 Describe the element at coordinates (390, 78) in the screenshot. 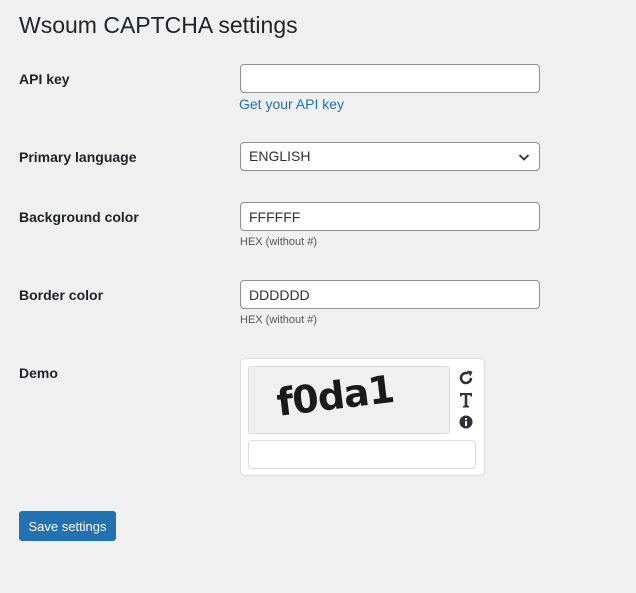

I see `api-key-input` at that location.